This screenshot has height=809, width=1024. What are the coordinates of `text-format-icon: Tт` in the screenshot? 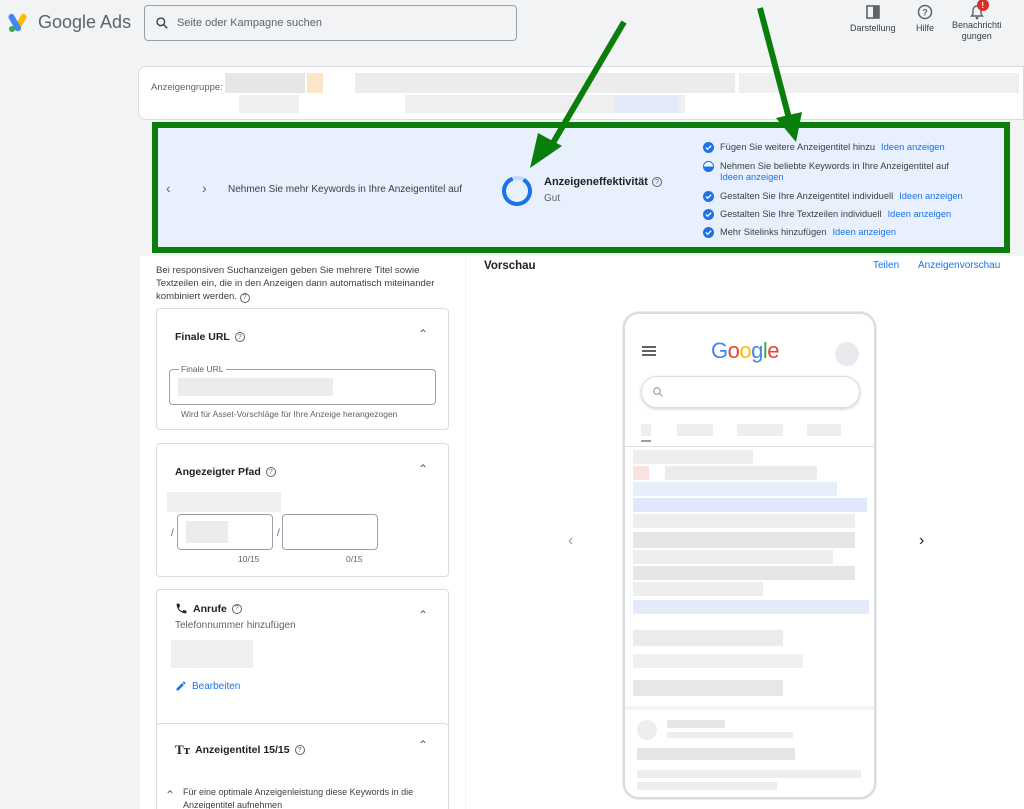 It's located at (183, 749).